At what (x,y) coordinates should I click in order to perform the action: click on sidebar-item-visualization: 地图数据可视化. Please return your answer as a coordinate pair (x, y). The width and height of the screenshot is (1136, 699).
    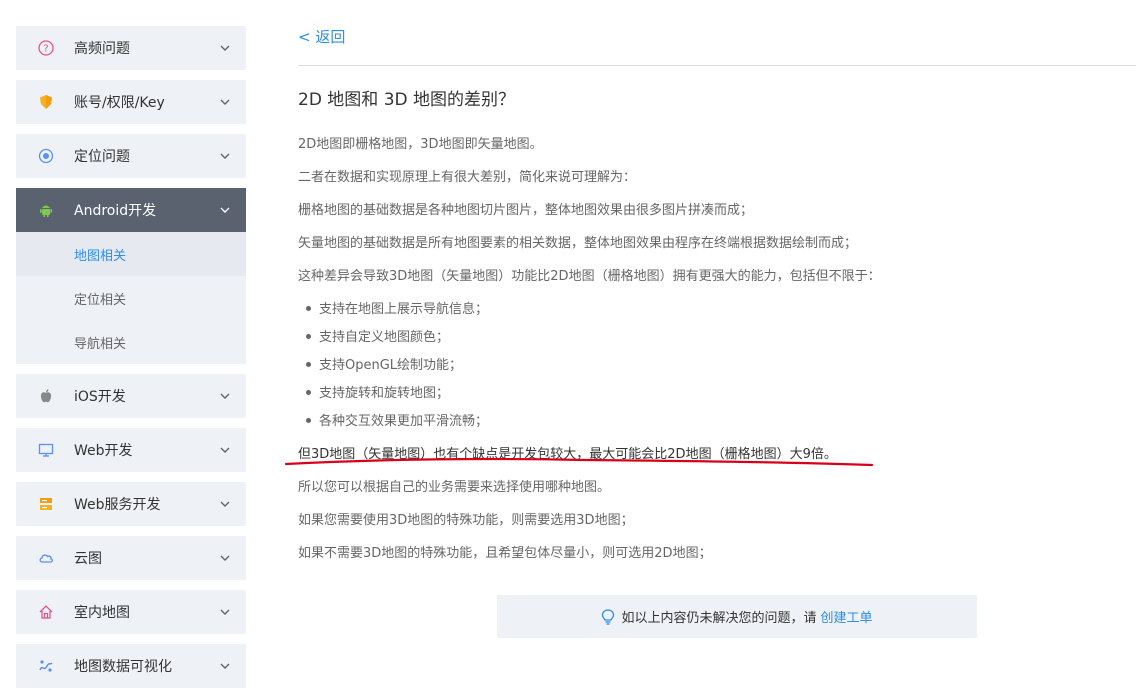
    Looking at the image, I should click on (131, 666).